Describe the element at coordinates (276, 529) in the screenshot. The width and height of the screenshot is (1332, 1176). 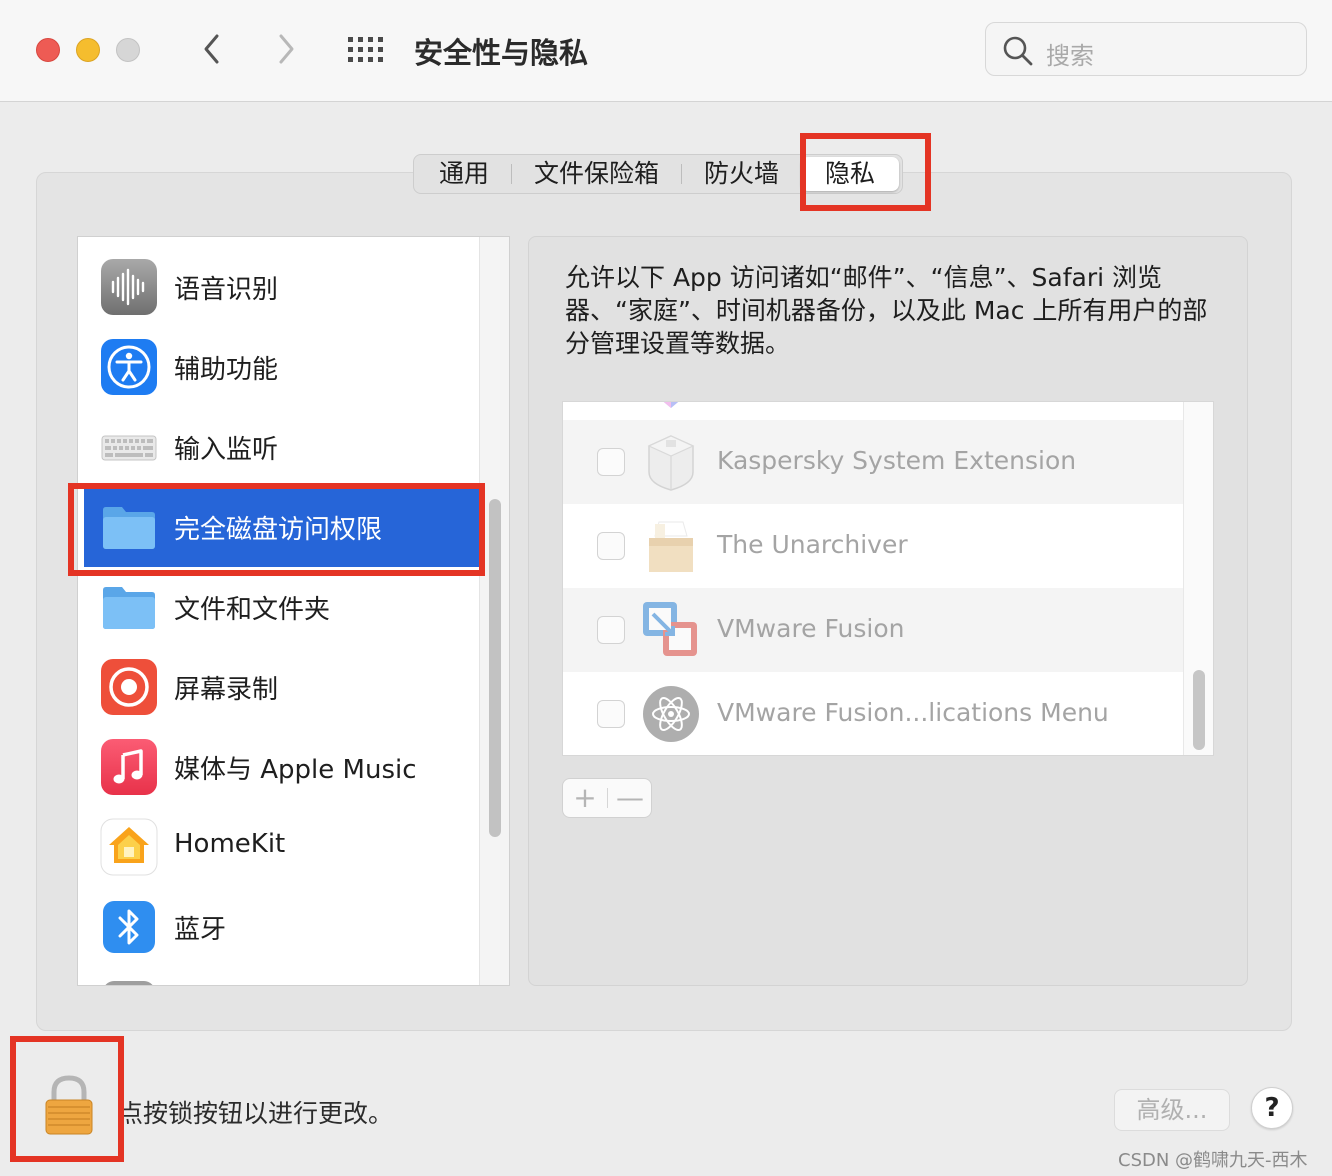
I see `full-disk-access-highlight` at that location.